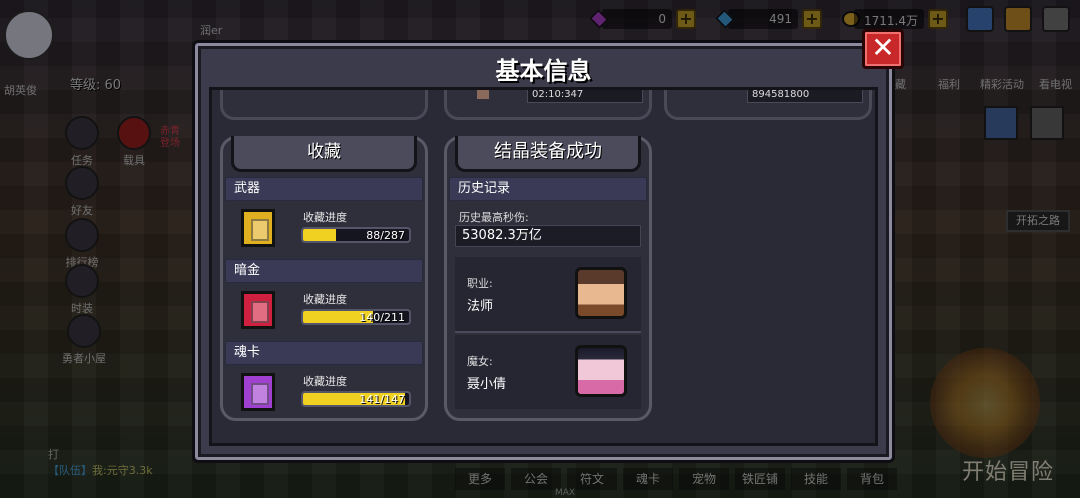 The width and height of the screenshot is (1080, 498). Describe the element at coordinates (480, 361) in the screenshot. I see `pet-label: 魔女:` at that location.